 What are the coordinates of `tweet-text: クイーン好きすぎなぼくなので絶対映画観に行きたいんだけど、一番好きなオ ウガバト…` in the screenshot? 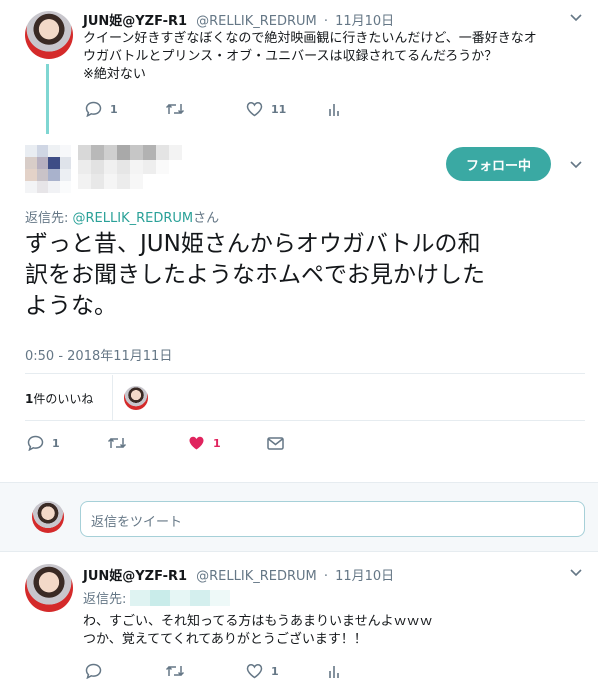 It's located at (310, 56).